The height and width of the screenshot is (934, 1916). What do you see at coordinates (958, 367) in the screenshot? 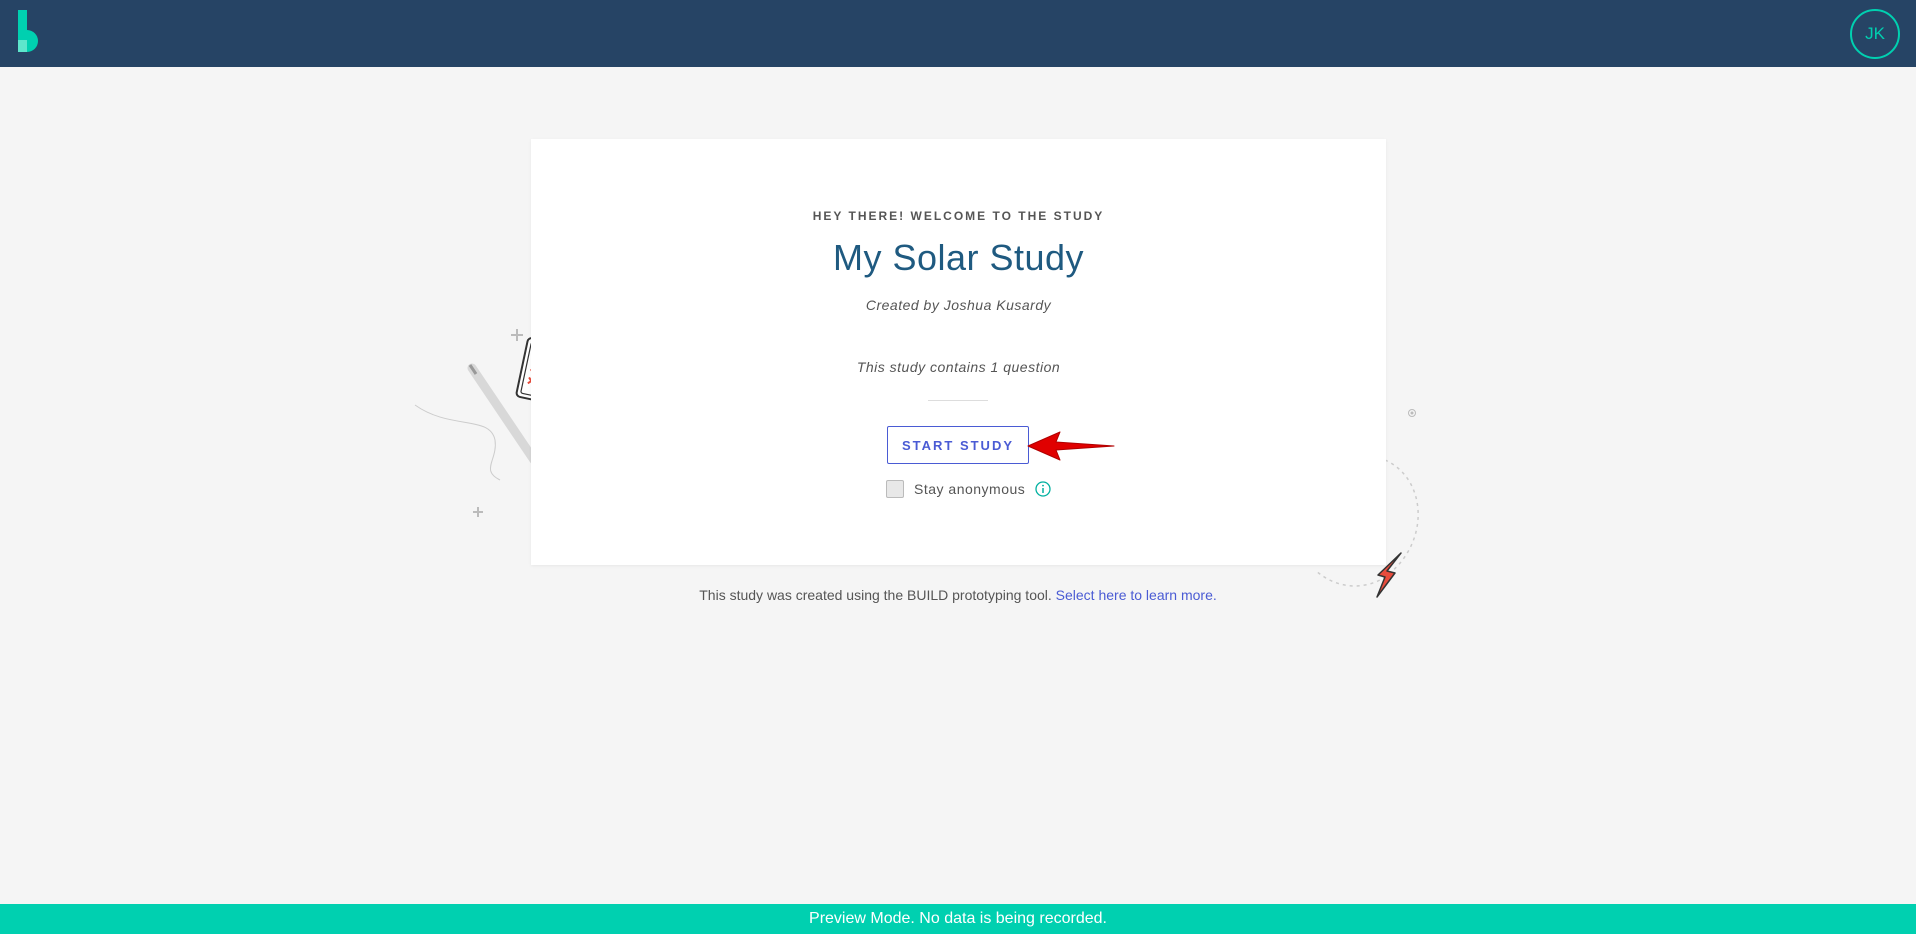
I see `question-count: This study contains 1 question` at bounding box center [958, 367].